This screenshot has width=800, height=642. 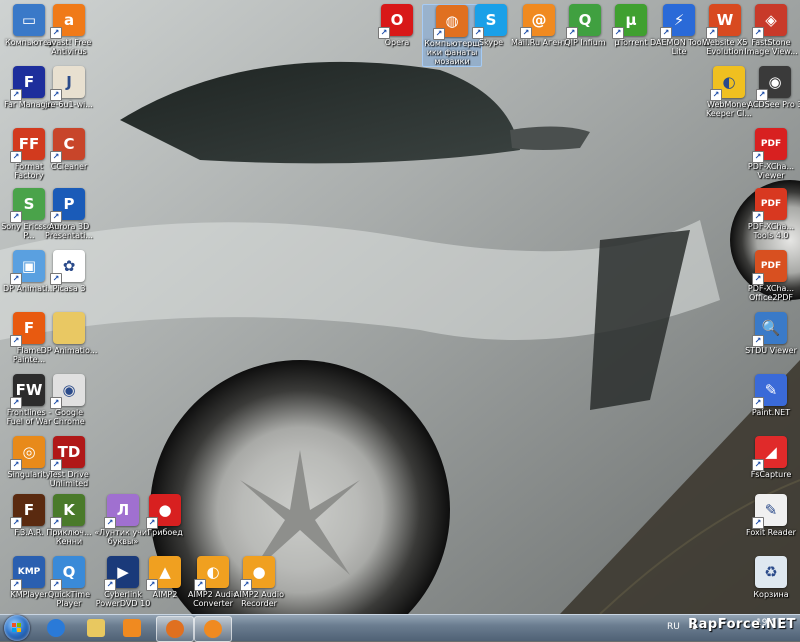 What do you see at coordinates (213, 629) in the screenshot?
I see `taskbar-button-mailru` at bounding box center [213, 629].